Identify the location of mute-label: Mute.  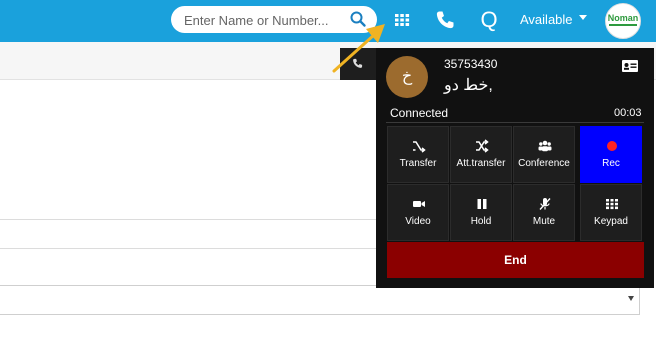
(544, 221).